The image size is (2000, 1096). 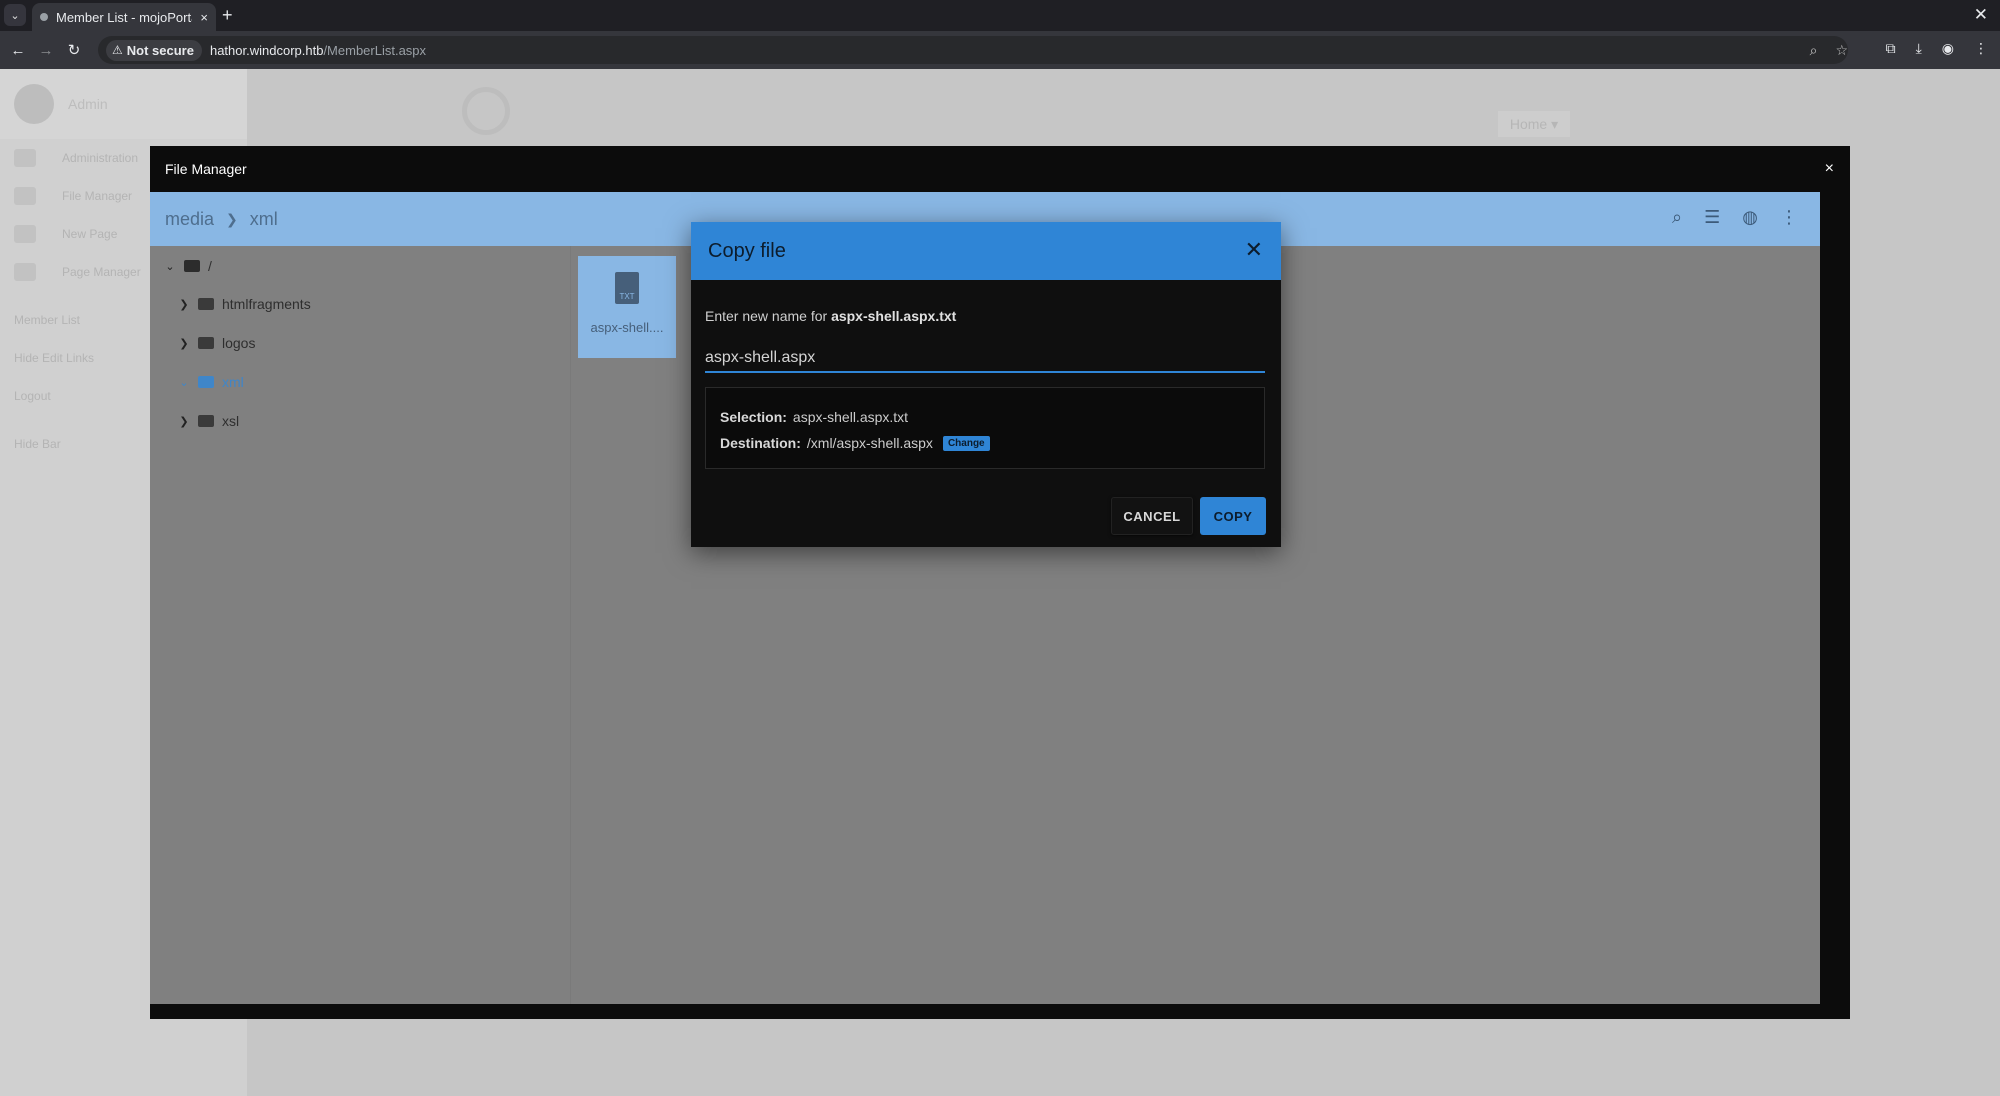 I want to click on omnibox-icons: ⌕ ☆, so click(x=1829, y=50).